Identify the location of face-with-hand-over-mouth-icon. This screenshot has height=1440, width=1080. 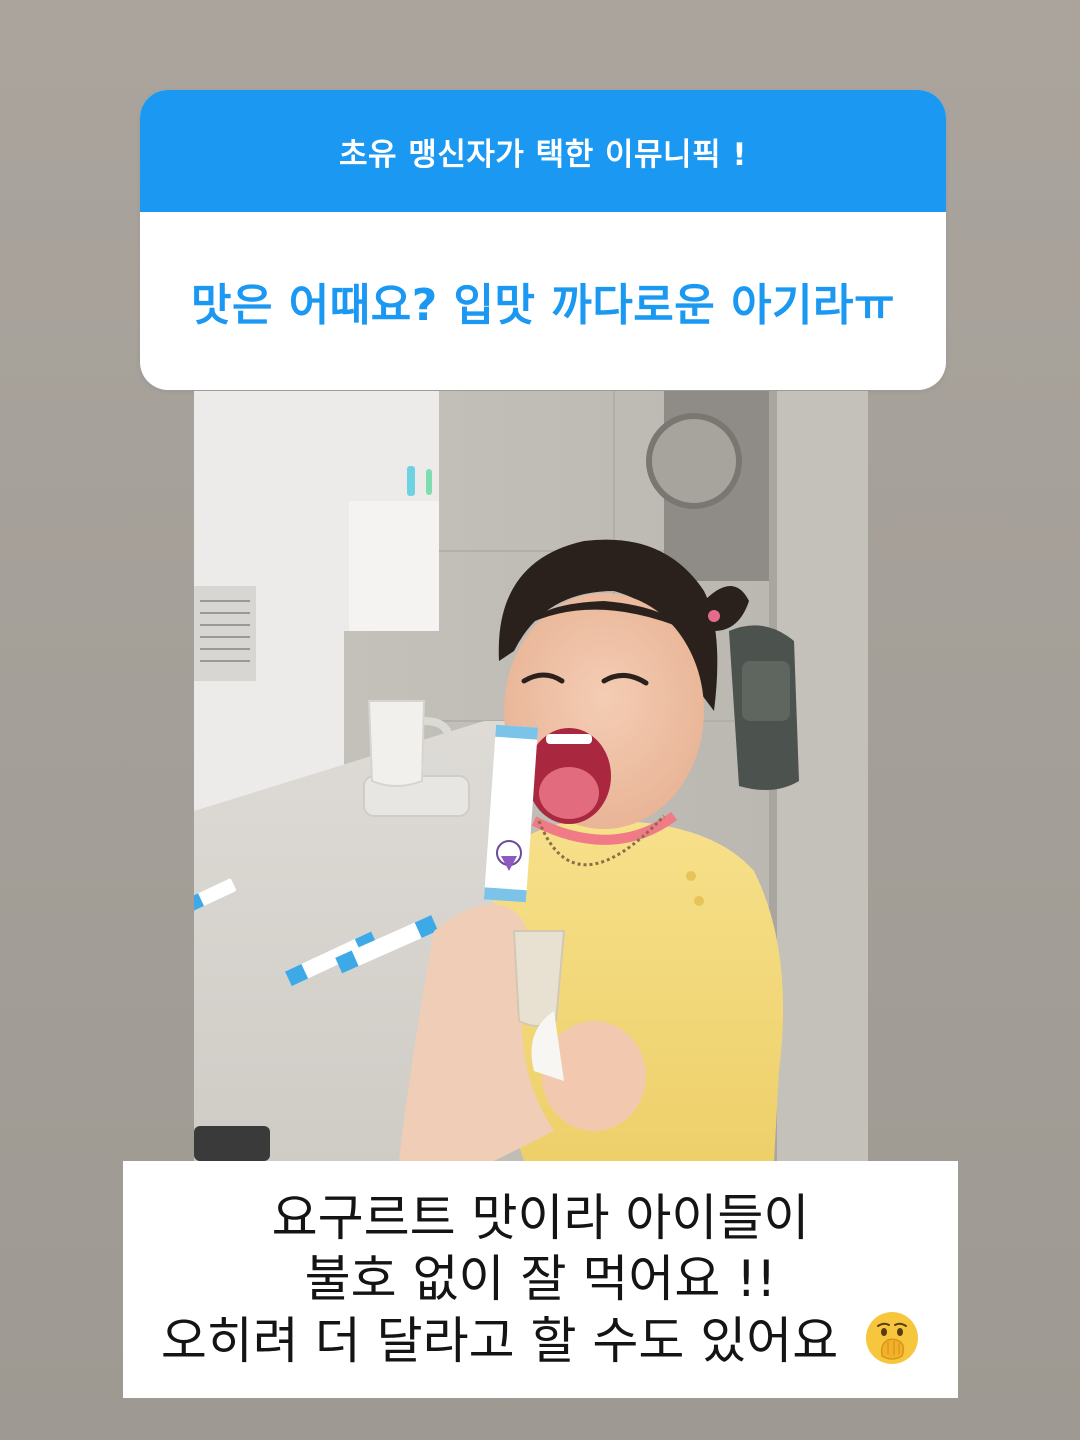
(892, 1338).